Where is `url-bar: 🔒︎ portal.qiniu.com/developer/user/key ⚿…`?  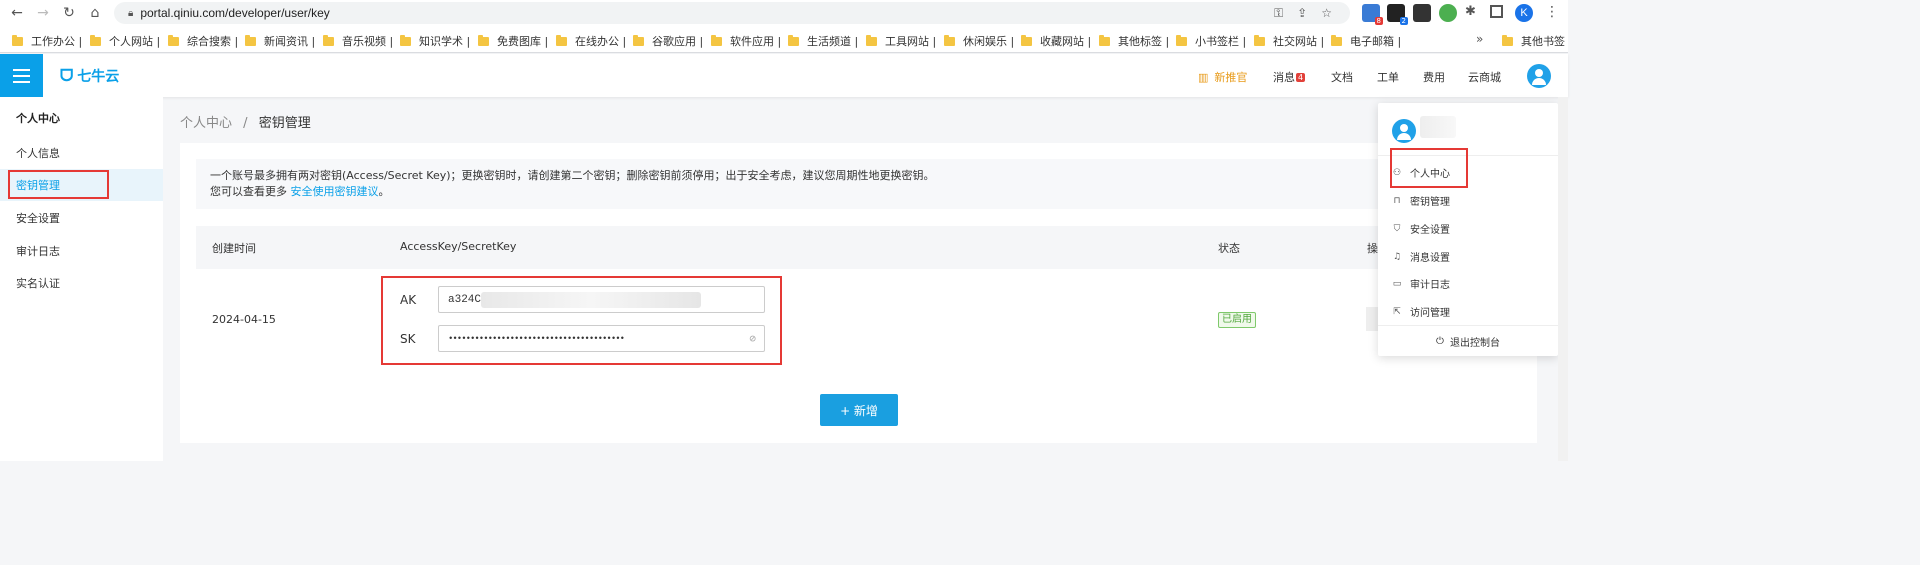 url-bar: 🔒︎ portal.qiniu.com/developer/user/key ⚿… is located at coordinates (732, 13).